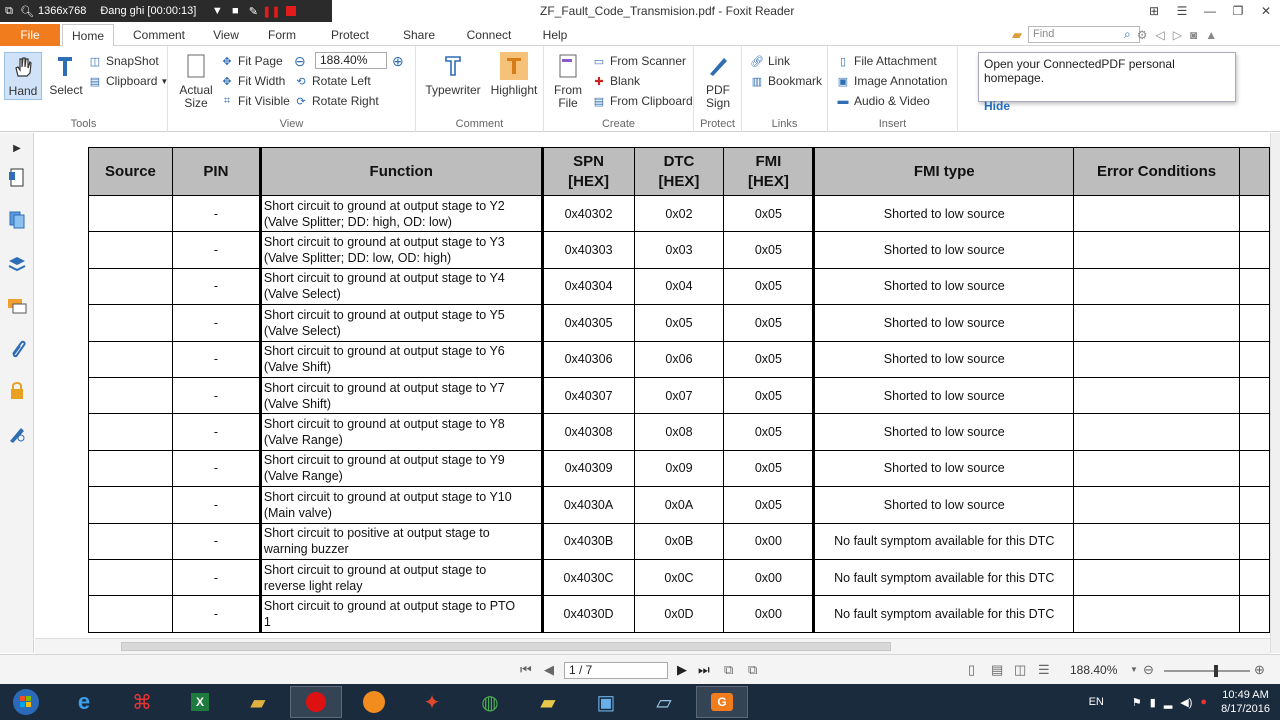  What do you see at coordinates (786, 81) in the screenshot?
I see `bookmark-button: ▥ Bookmark` at bounding box center [786, 81].